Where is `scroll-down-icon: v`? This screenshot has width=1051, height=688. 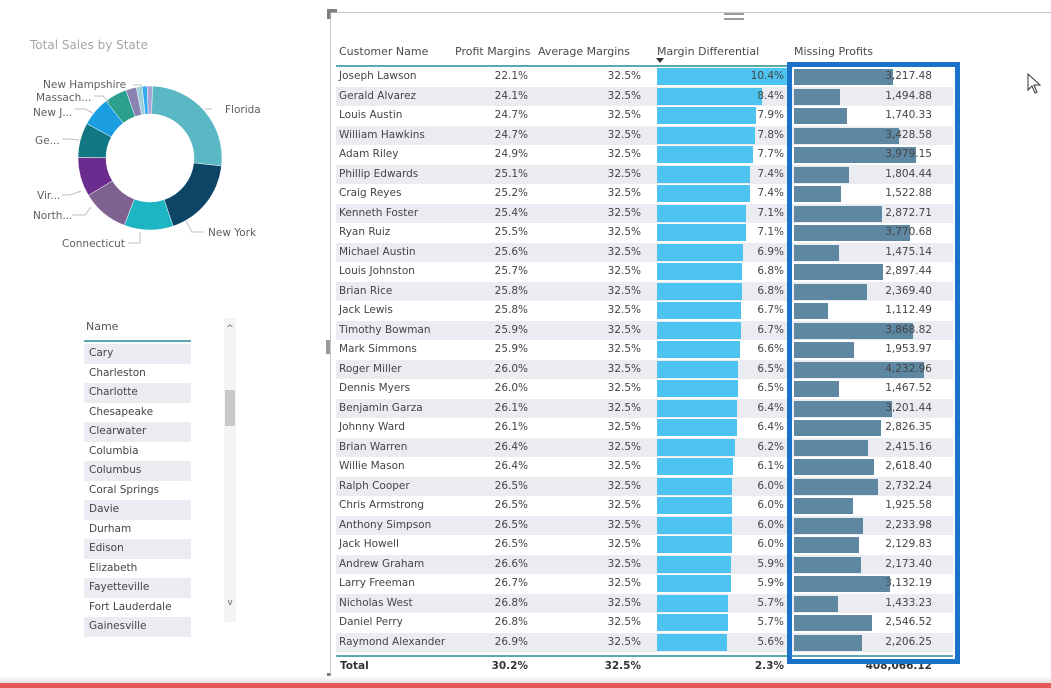
scroll-down-icon: v is located at coordinates (230, 603).